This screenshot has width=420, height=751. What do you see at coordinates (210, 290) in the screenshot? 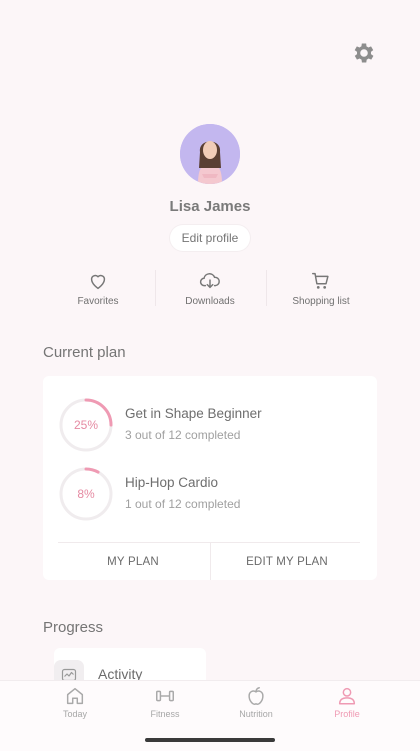
I see `downloads-button: Downloads` at bounding box center [210, 290].